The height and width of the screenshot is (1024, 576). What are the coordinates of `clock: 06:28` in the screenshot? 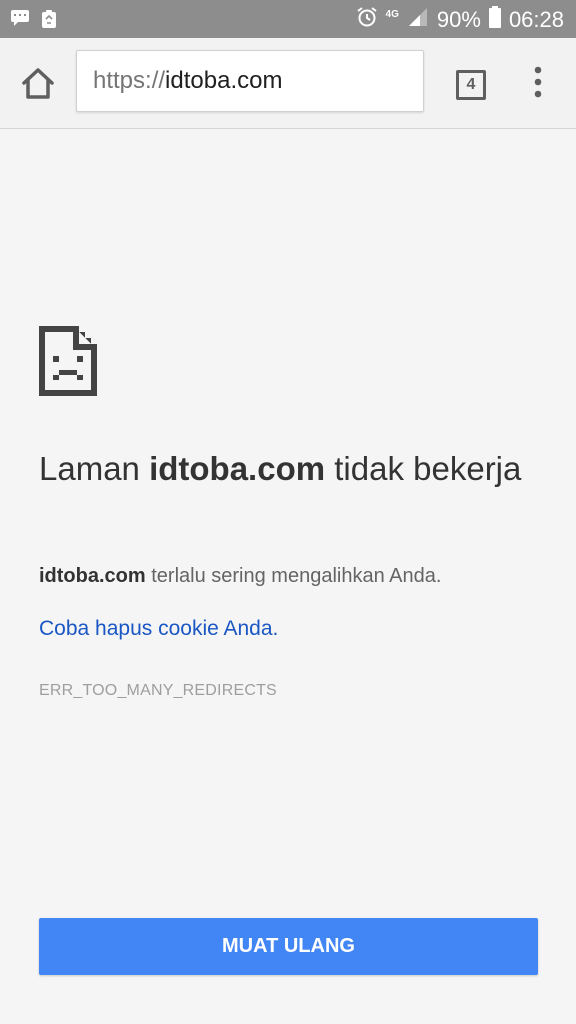 It's located at (536, 19).